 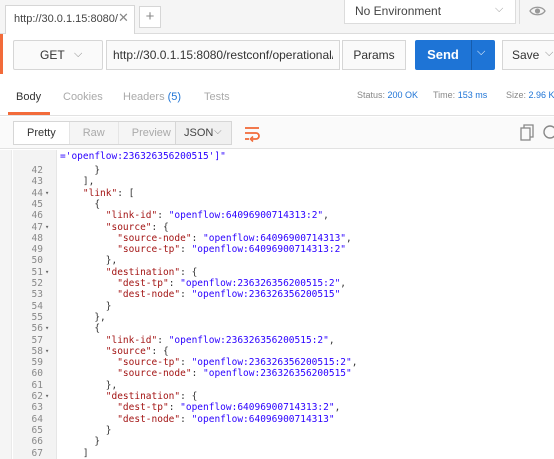 What do you see at coordinates (455, 55) in the screenshot?
I see `send-button: Send ⌵` at bounding box center [455, 55].